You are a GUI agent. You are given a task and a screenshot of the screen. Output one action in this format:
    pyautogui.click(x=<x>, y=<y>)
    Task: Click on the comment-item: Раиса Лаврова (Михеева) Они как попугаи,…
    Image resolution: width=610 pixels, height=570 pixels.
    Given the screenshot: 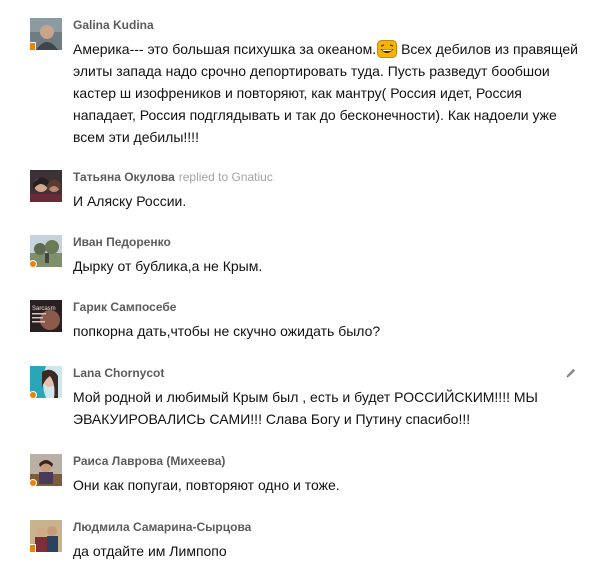 What is the action you would take?
    pyautogui.click(x=307, y=475)
    